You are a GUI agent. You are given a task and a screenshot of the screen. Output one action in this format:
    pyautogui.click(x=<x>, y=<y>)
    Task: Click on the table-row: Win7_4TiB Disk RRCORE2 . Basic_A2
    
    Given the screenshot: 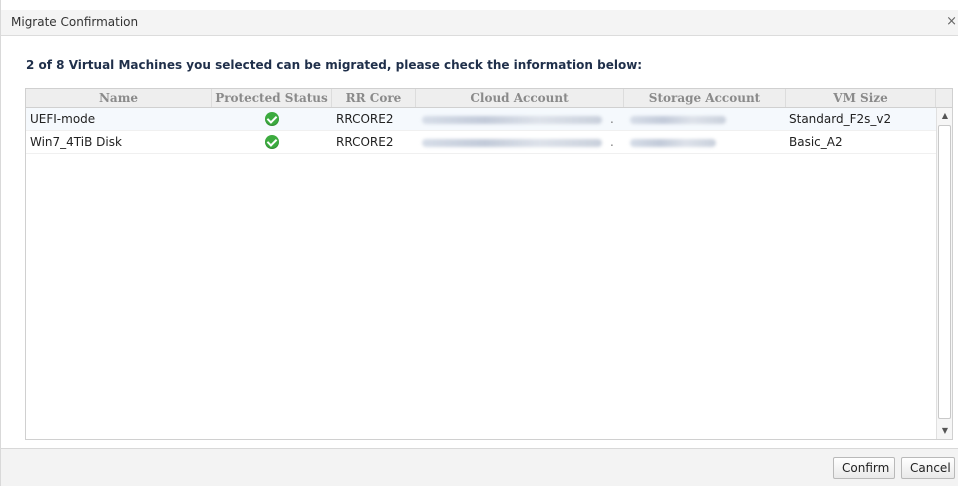 What is the action you would take?
    pyautogui.click(x=481, y=142)
    